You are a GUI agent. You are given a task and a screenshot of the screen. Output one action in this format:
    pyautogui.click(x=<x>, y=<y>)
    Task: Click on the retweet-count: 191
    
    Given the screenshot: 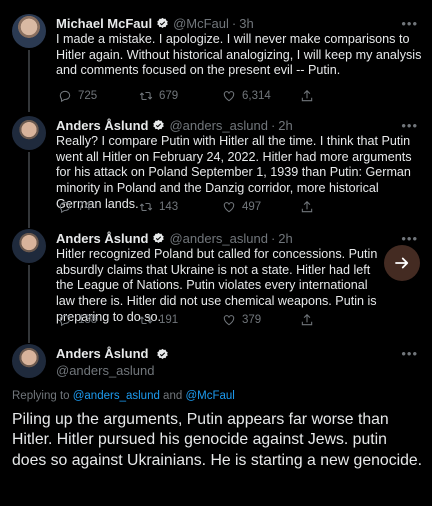 What is the action you would take?
    pyautogui.click(x=169, y=320)
    